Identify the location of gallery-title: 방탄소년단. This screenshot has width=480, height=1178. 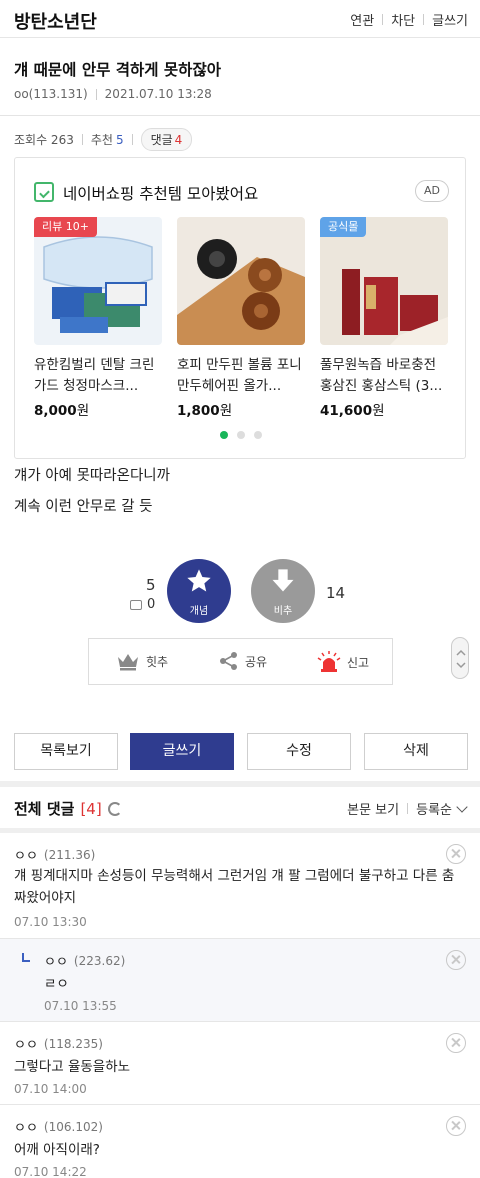
(55, 21).